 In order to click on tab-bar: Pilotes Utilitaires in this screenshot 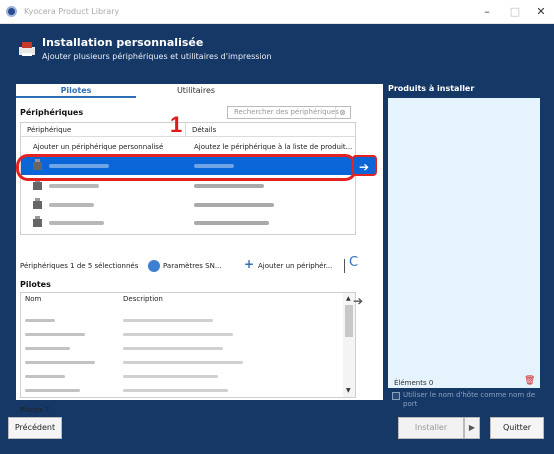, I will do `click(199, 91)`.